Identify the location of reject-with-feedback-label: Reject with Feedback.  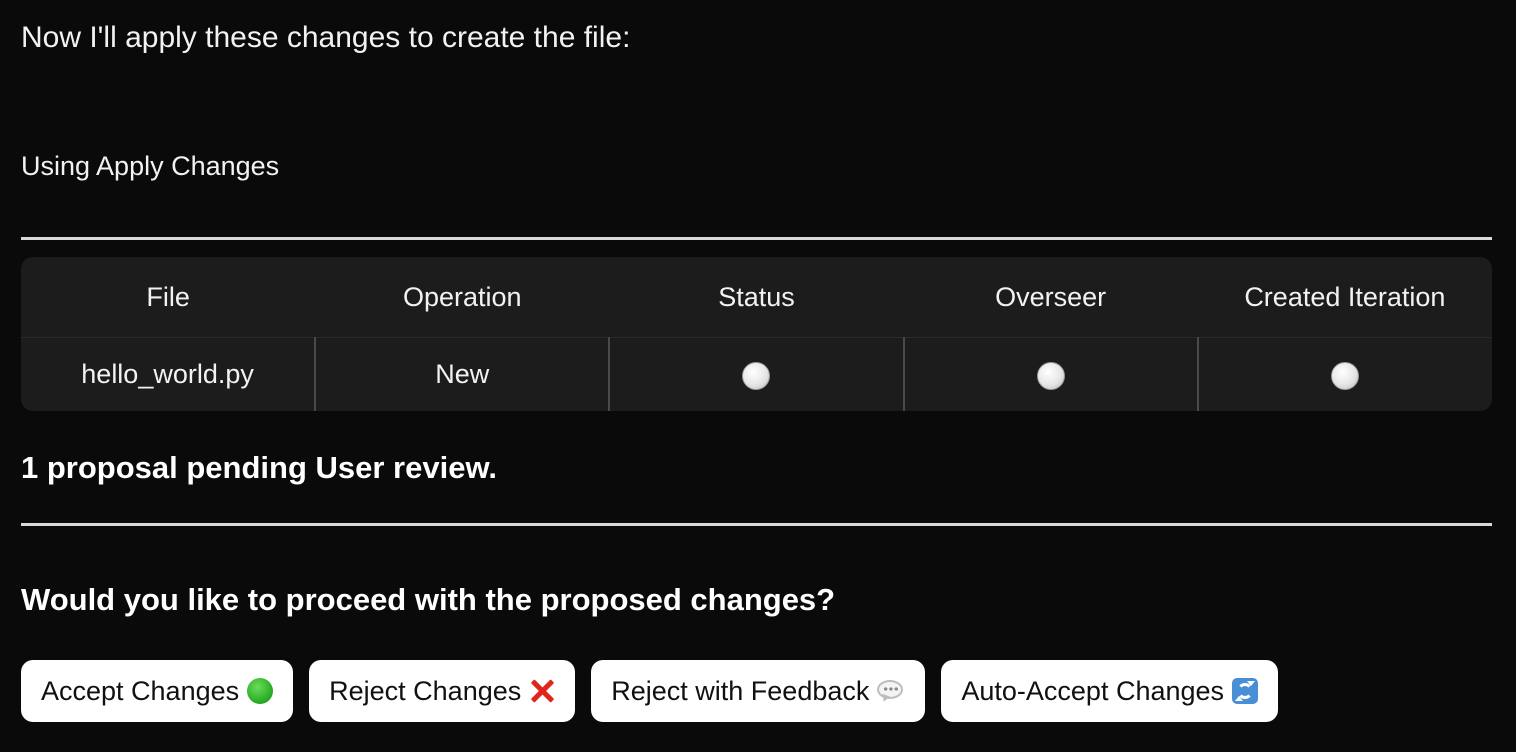
(740, 690).